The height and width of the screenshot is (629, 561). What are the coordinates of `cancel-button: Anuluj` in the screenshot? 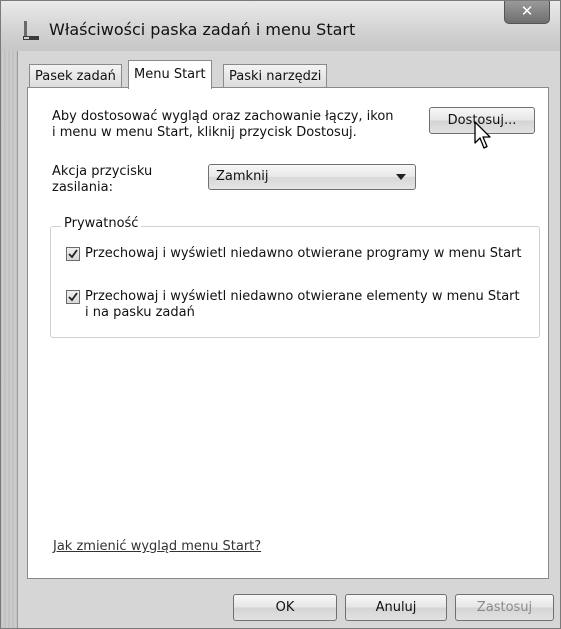 It's located at (396, 607).